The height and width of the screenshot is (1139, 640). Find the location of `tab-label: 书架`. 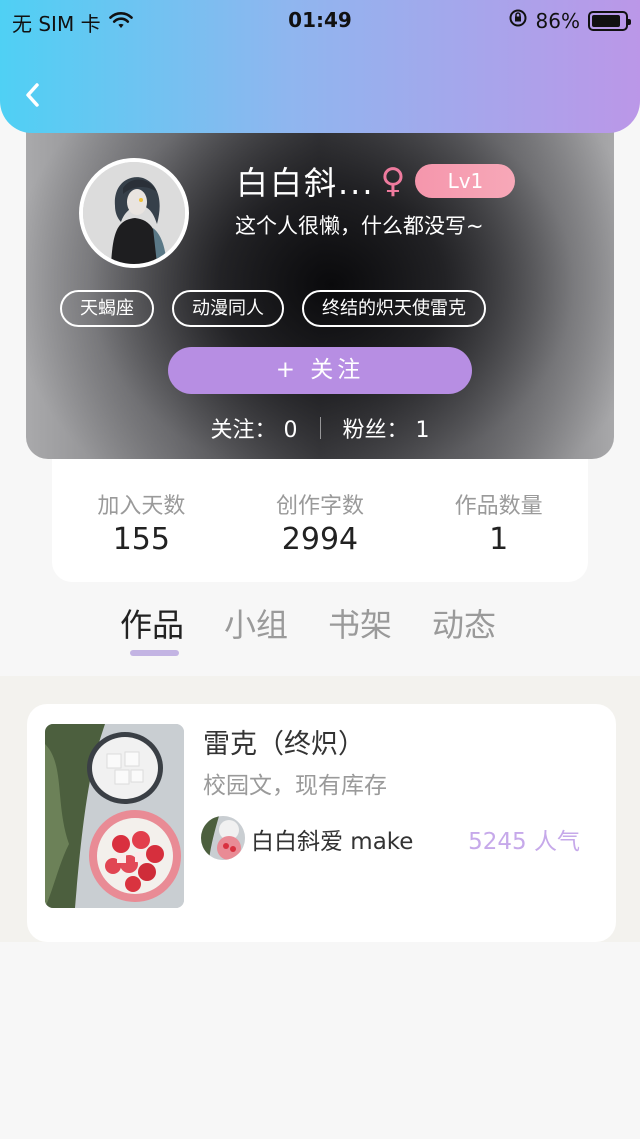

tab-label: 书架 is located at coordinates (360, 625).